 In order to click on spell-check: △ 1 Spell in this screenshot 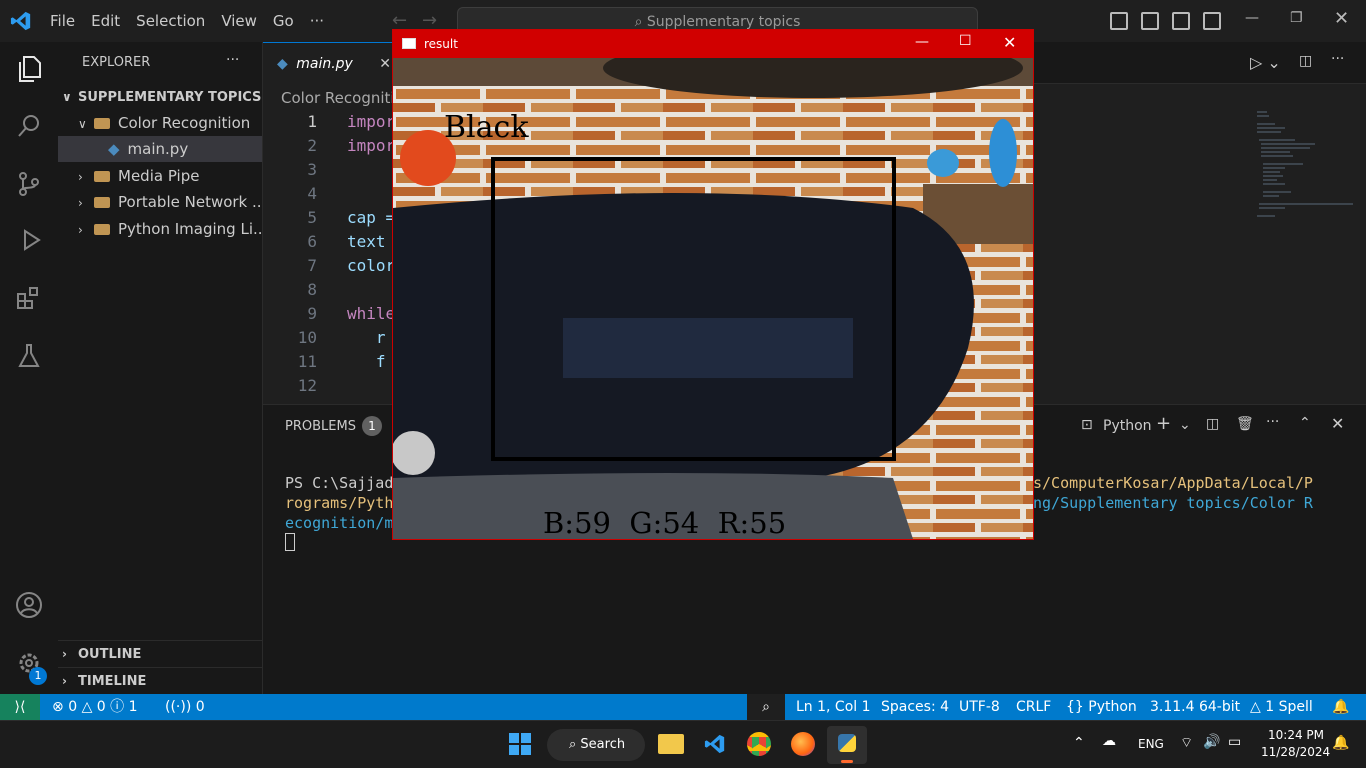, I will do `click(1281, 707)`.